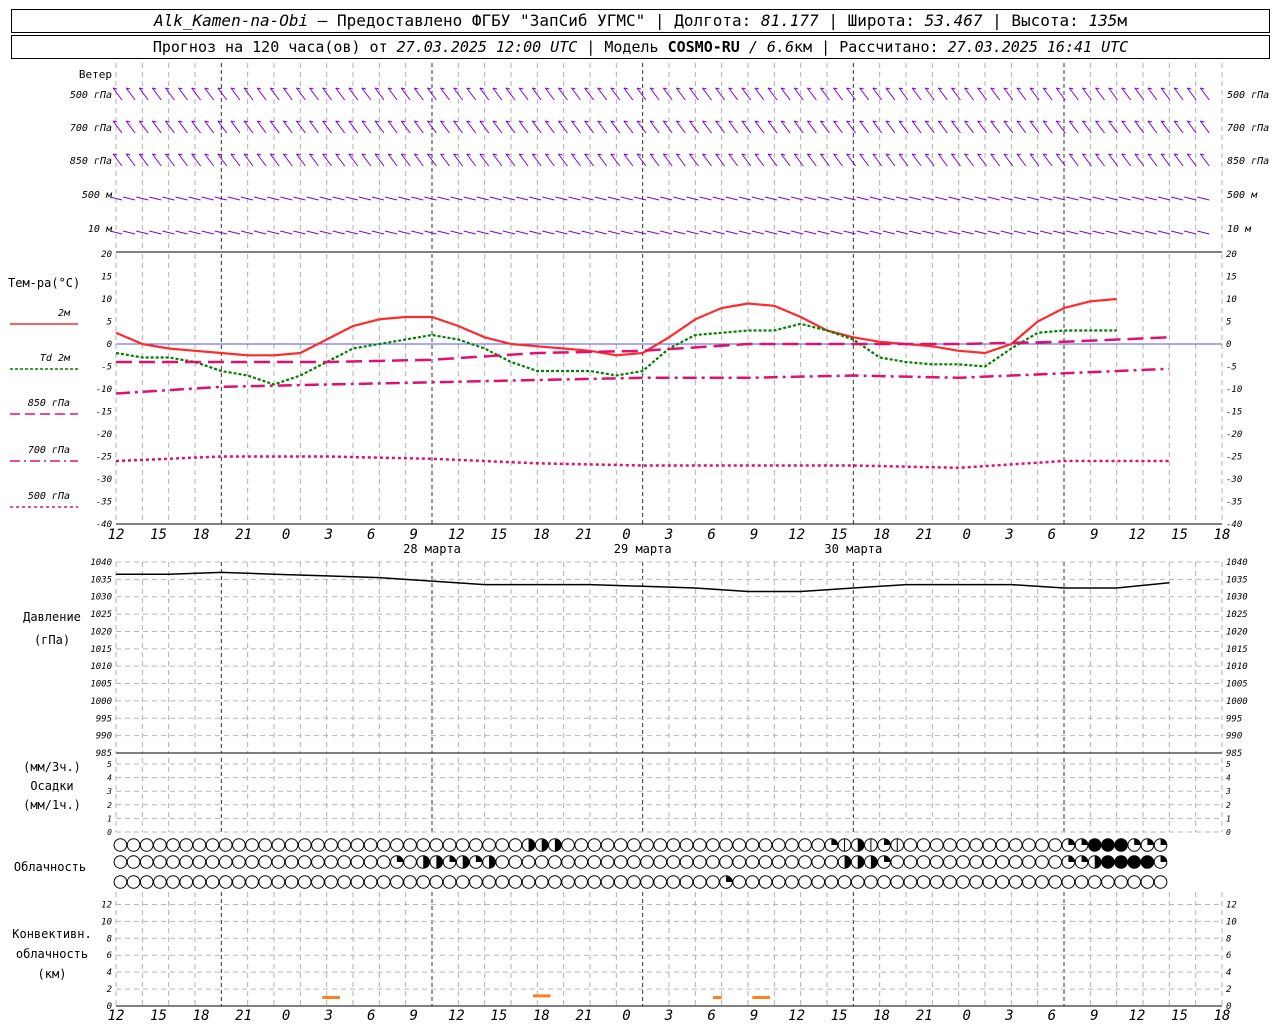  Describe the element at coordinates (1237, 598) in the screenshot. I see `y-tick-label-right: 1030` at that location.